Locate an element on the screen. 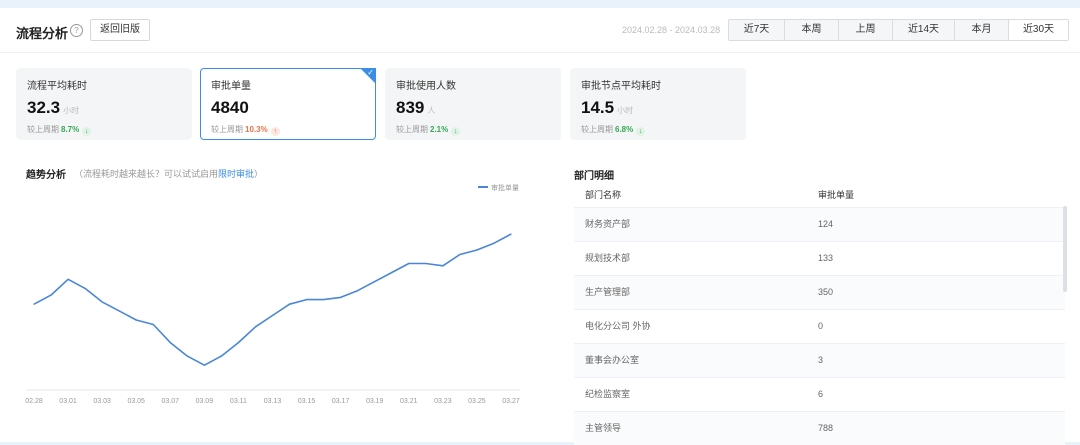 This screenshot has width=1080, height=445. table-row: 电化分公司 外协 0 is located at coordinates (819, 326).